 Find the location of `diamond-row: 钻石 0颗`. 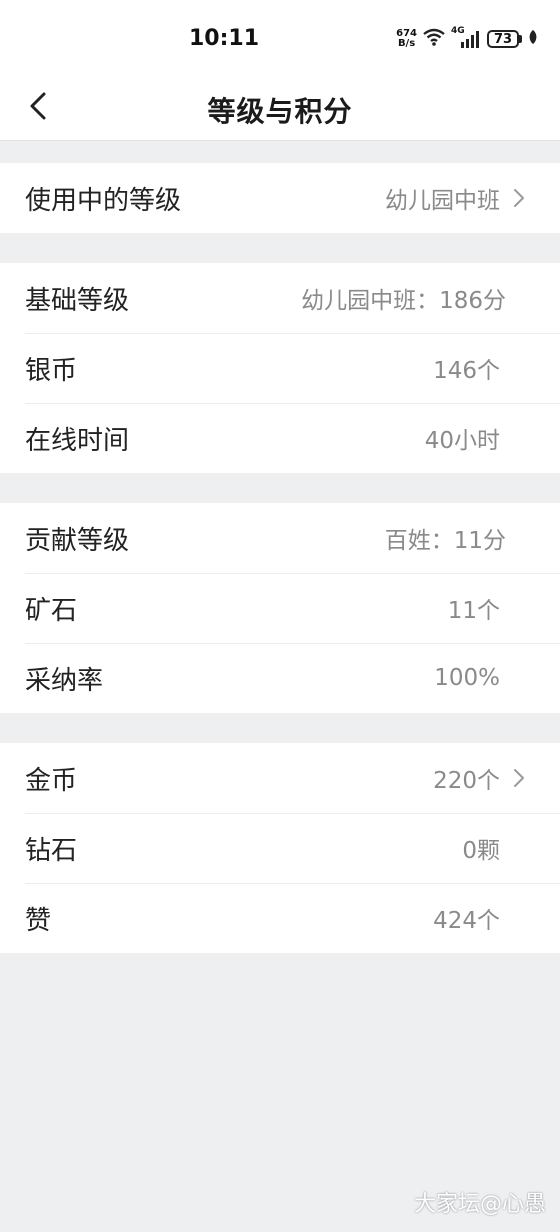

diamond-row: 钻石 0颗 is located at coordinates (280, 848).